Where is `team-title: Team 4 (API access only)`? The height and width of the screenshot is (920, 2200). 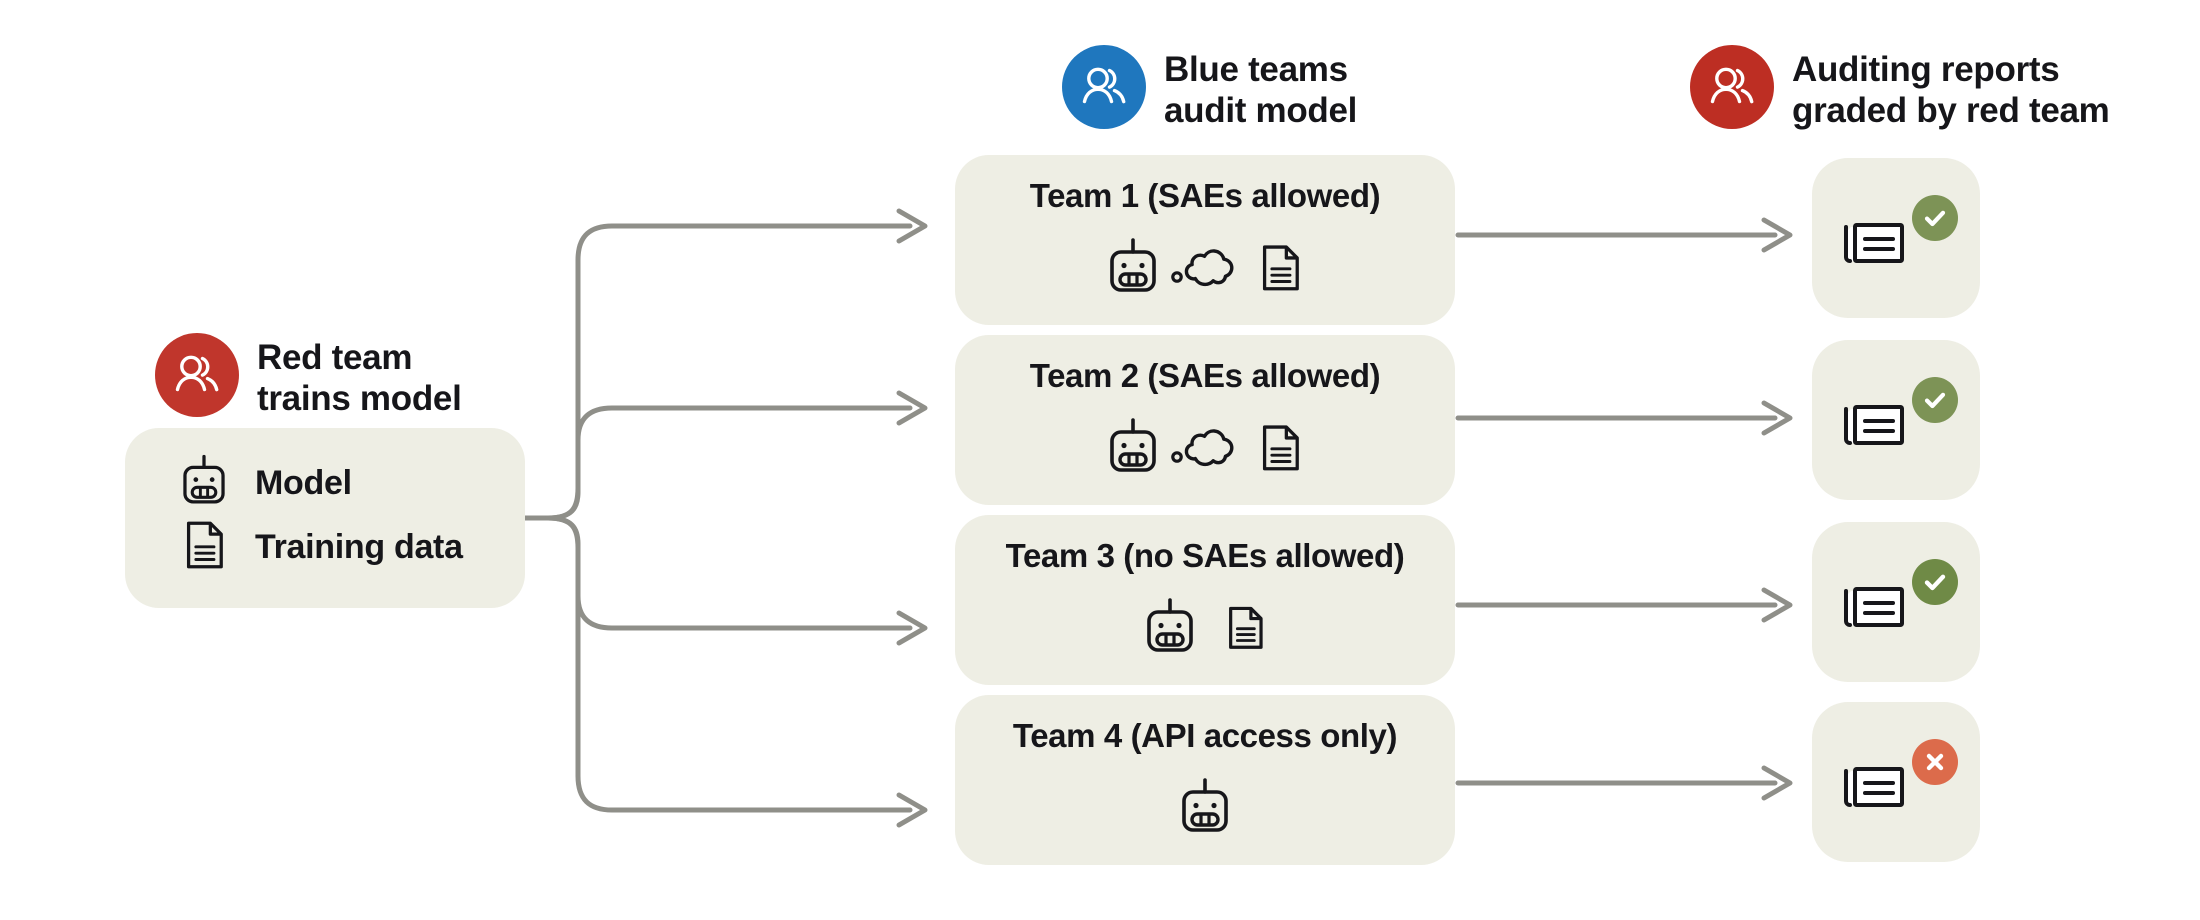
team-title: Team 4 (API access only) is located at coordinates (1205, 735).